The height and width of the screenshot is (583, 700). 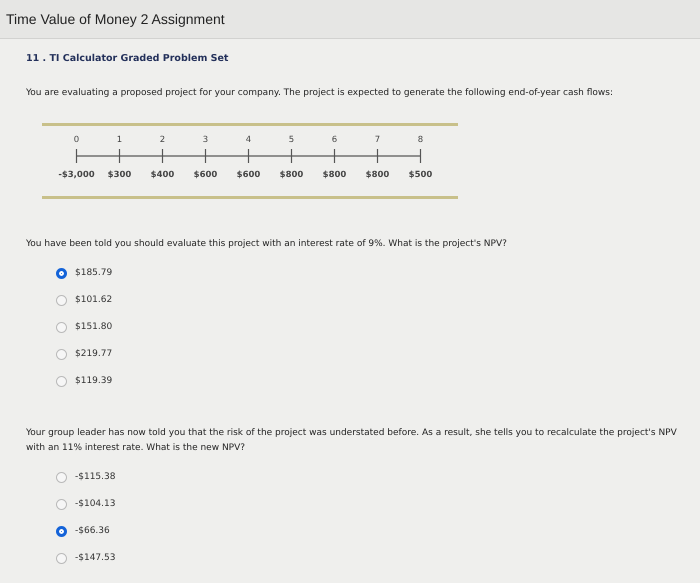 What do you see at coordinates (420, 140) in the screenshot?
I see `period-label: 8` at bounding box center [420, 140].